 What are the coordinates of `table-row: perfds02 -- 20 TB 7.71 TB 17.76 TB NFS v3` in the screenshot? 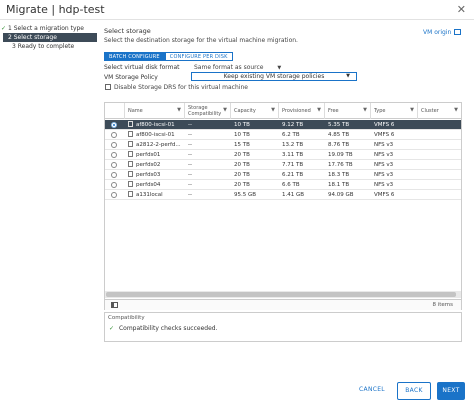 It's located at (283, 165).